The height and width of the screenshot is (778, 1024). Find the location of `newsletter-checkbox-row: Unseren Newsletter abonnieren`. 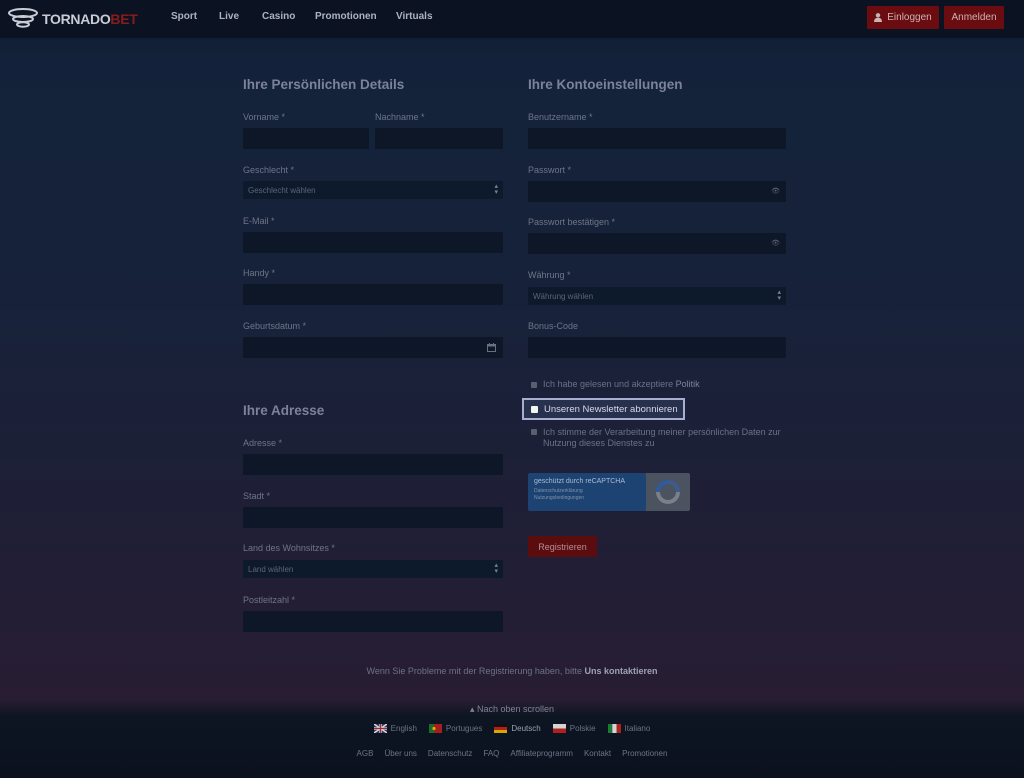

newsletter-checkbox-row: Unseren Newsletter abonnieren is located at coordinates (603, 409).